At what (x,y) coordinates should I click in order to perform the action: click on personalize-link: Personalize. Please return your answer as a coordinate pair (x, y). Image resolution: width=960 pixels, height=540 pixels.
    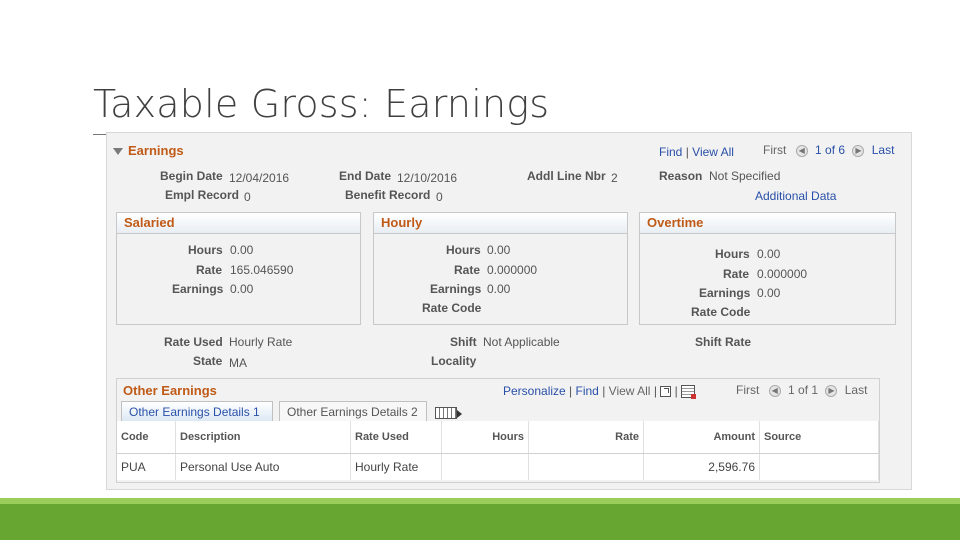
    Looking at the image, I should click on (534, 391).